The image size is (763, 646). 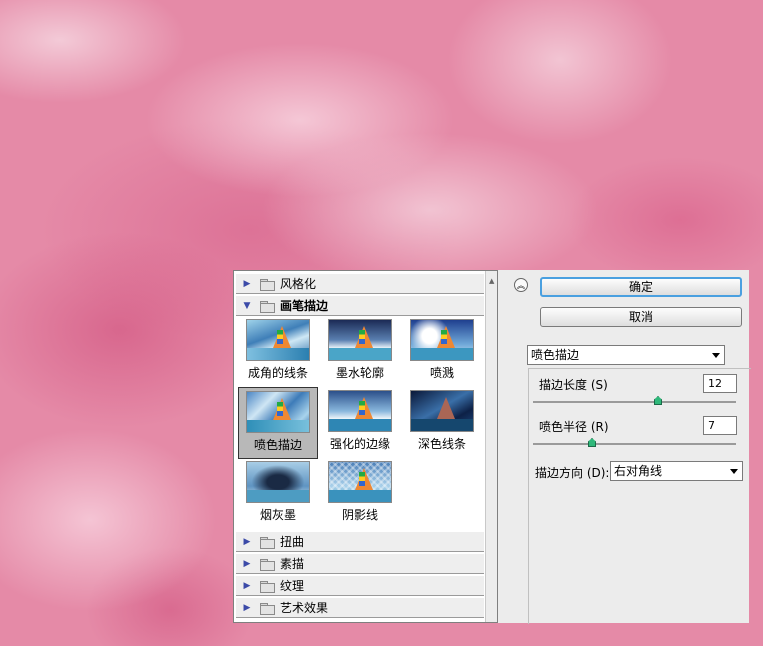 I want to click on filter-thumb-crosshatch: 阴影线, so click(x=360, y=494).